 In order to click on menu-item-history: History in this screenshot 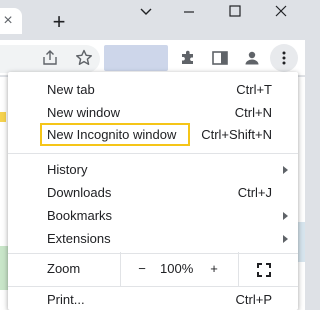, I will do `click(153, 169)`.